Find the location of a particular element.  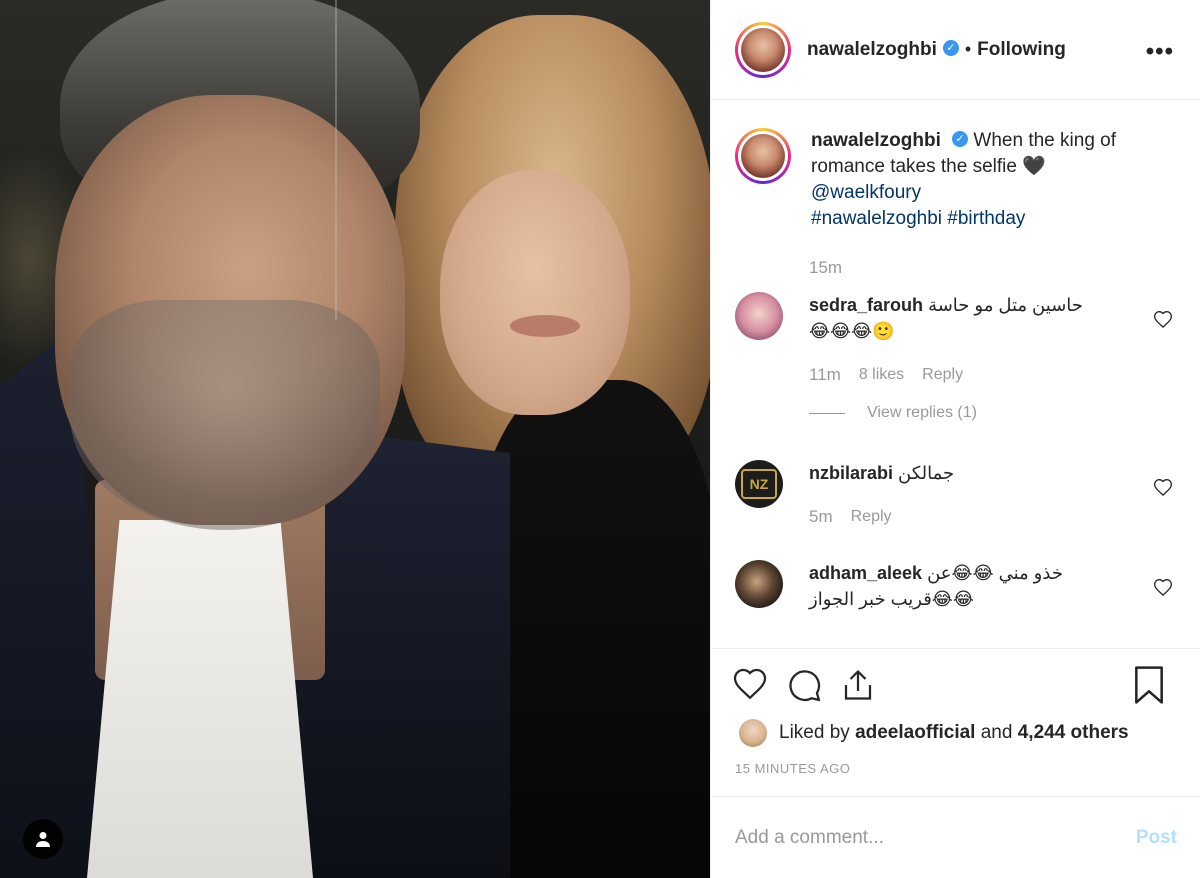

header-username: nawalelzoghbi is located at coordinates (872, 50).